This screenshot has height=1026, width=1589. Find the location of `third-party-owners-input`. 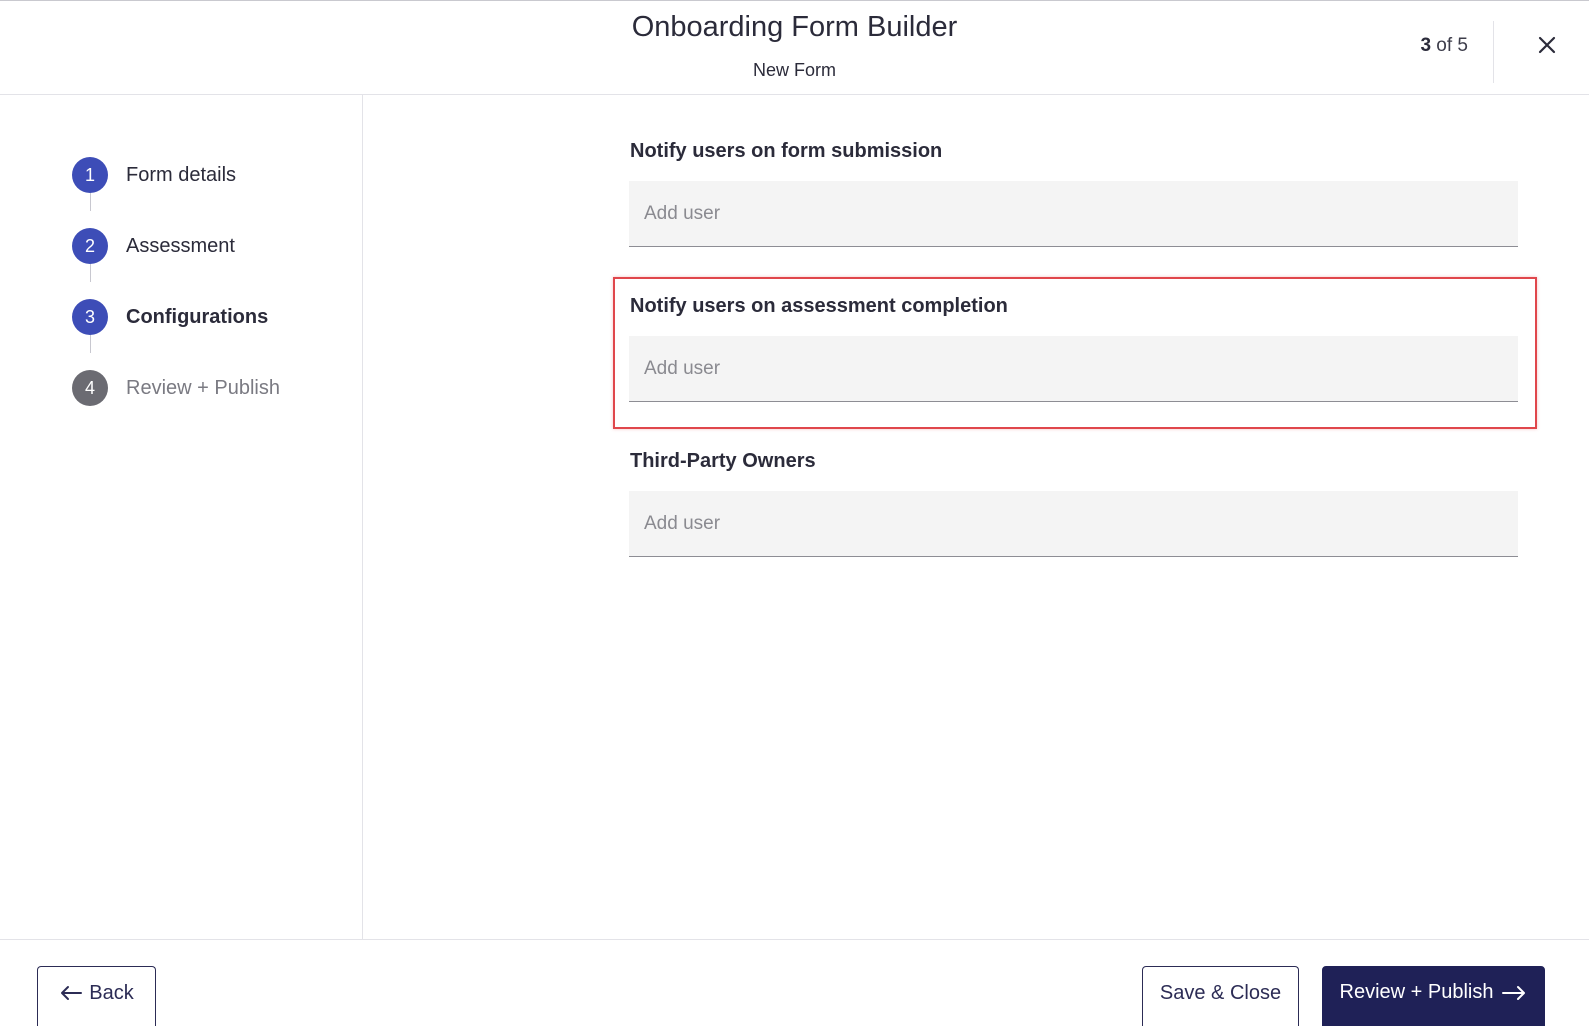

third-party-owners-input is located at coordinates (1073, 524).